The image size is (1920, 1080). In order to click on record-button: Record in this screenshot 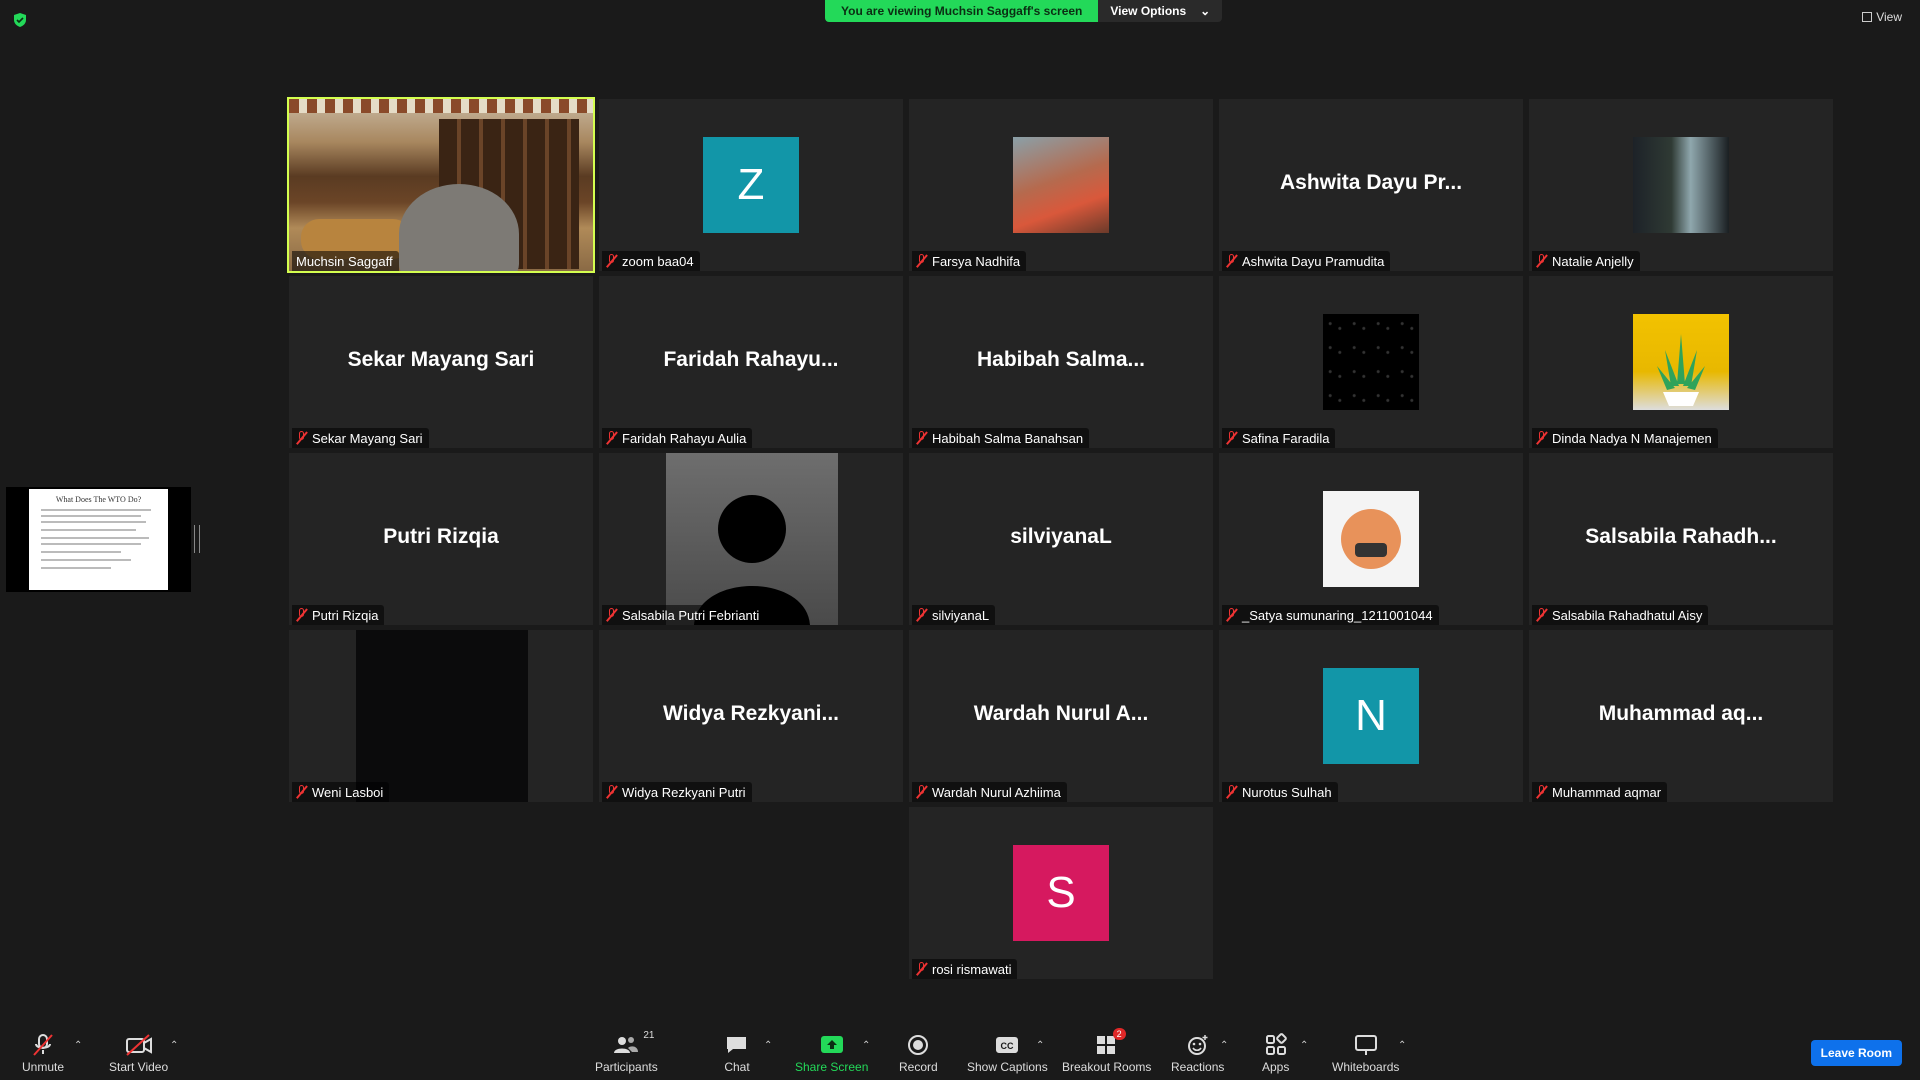, I will do `click(918, 1053)`.